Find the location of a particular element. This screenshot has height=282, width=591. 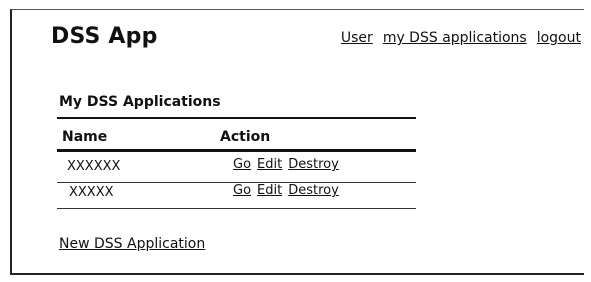

table-top-divider is located at coordinates (236, 118).